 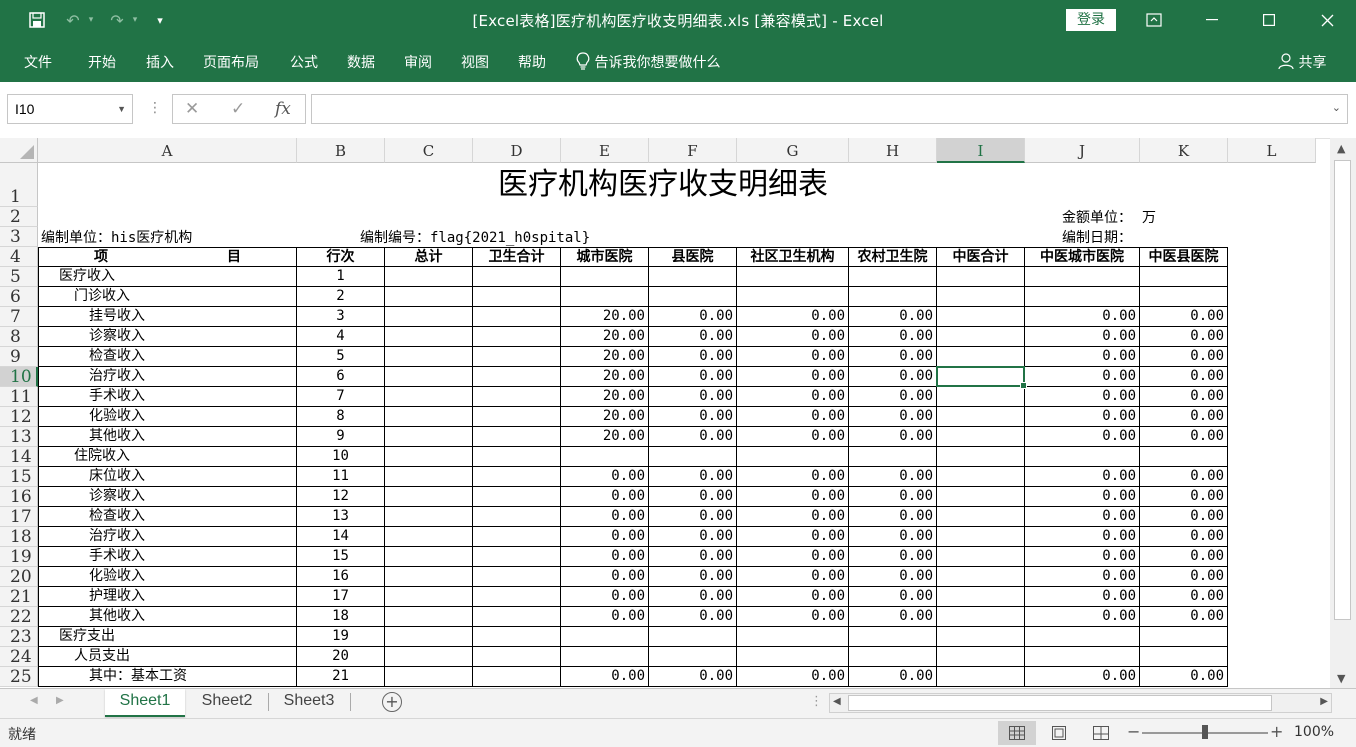 I want to click on item-label: 住院收入, so click(x=167, y=457).